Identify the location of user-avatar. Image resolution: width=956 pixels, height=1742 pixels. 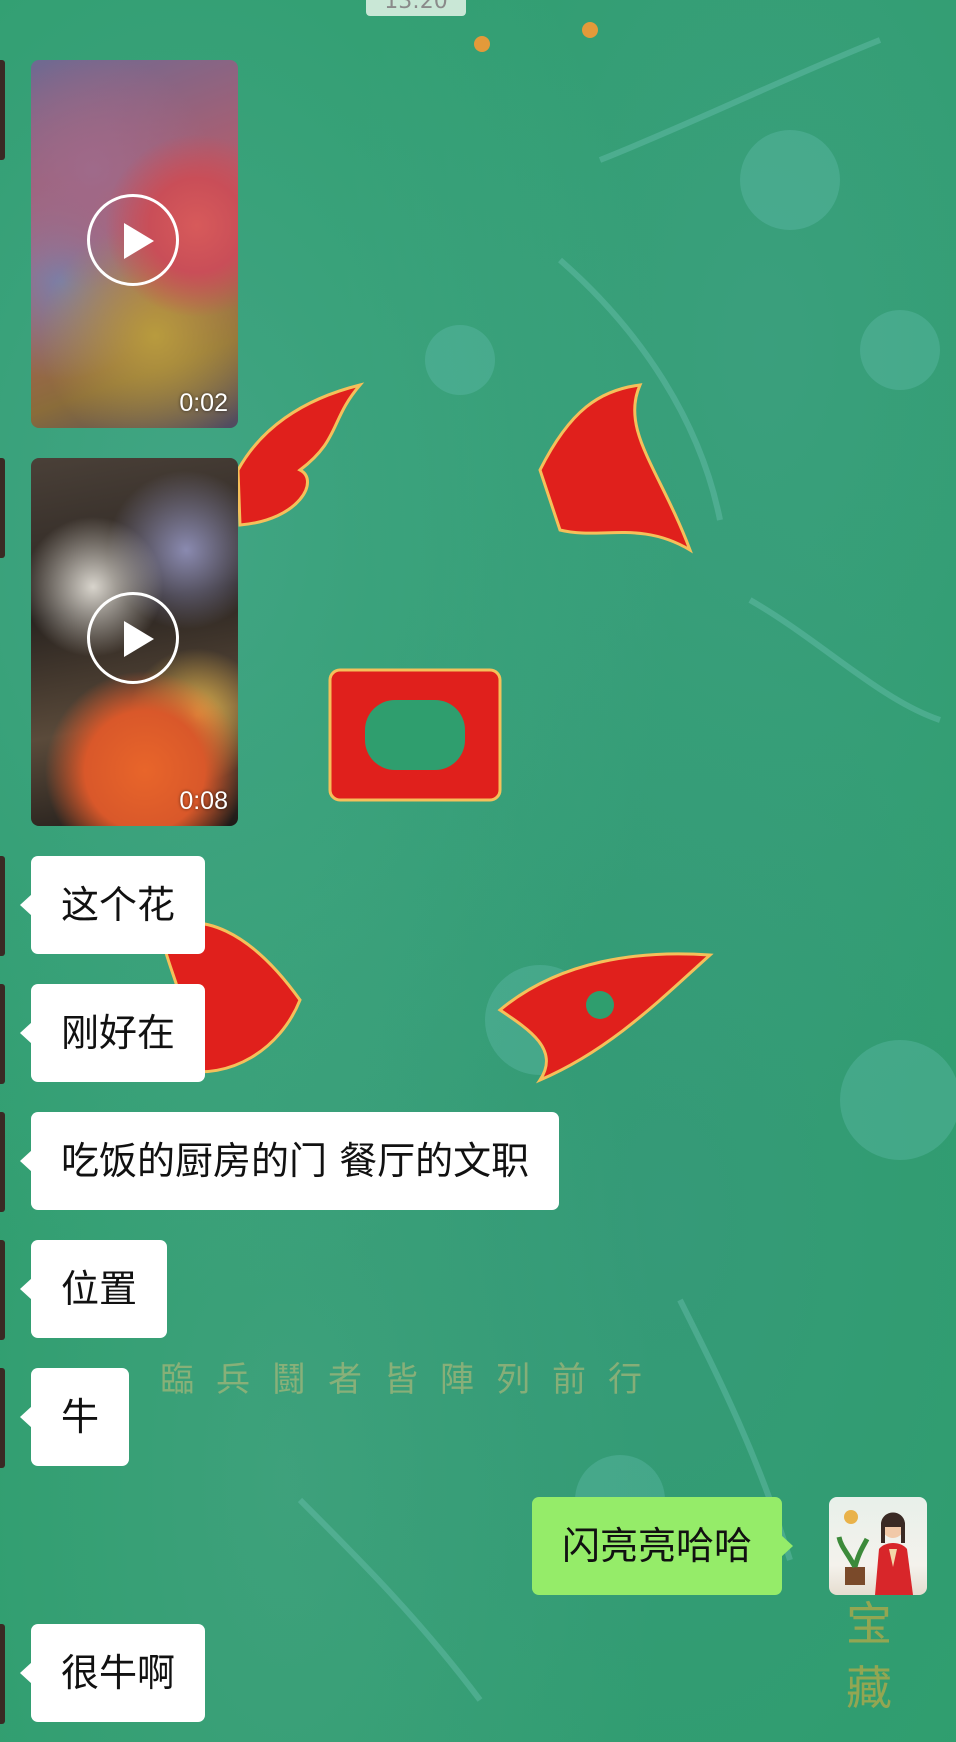
(878, 1546).